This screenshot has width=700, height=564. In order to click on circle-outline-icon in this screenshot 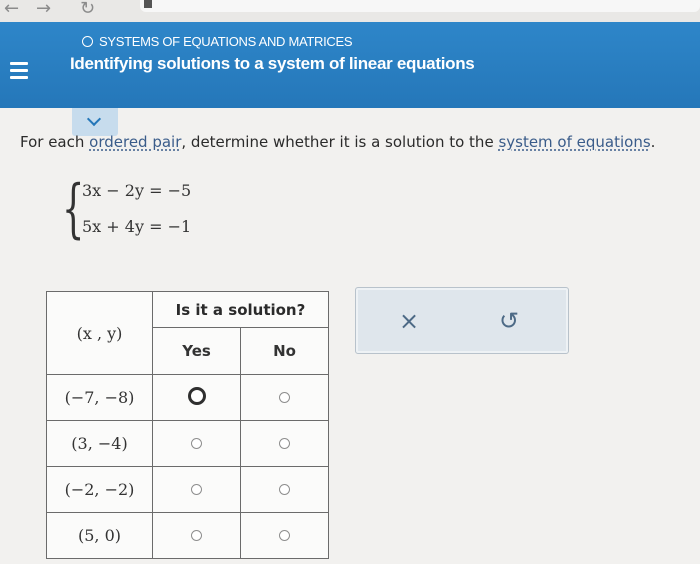, I will do `click(87, 41)`.